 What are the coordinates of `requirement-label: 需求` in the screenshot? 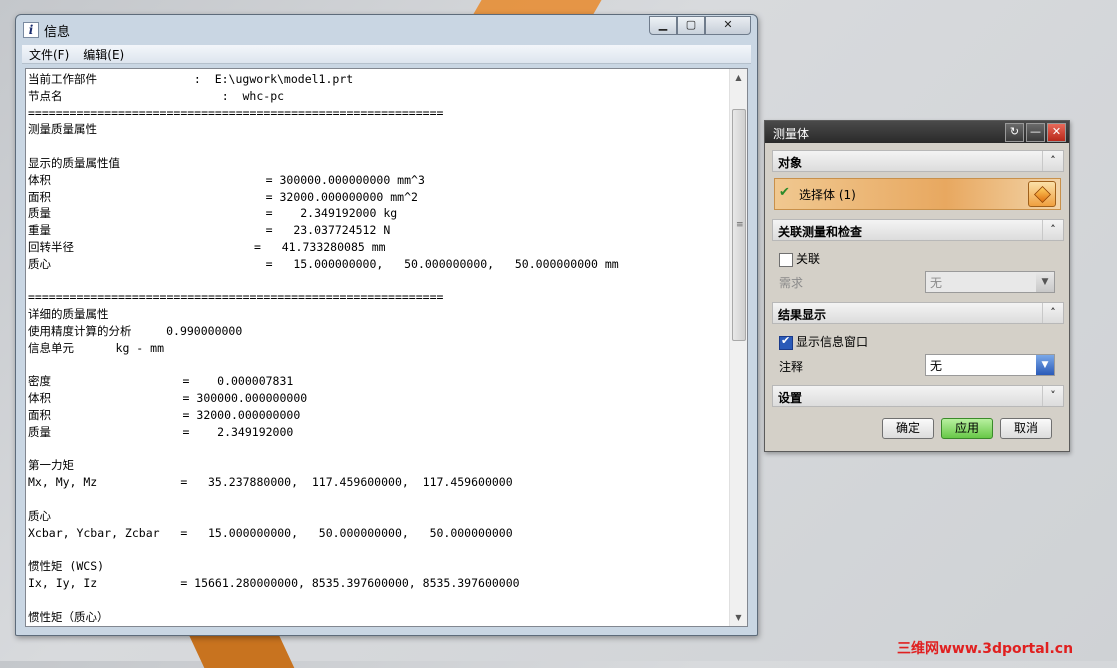 It's located at (791, 283).